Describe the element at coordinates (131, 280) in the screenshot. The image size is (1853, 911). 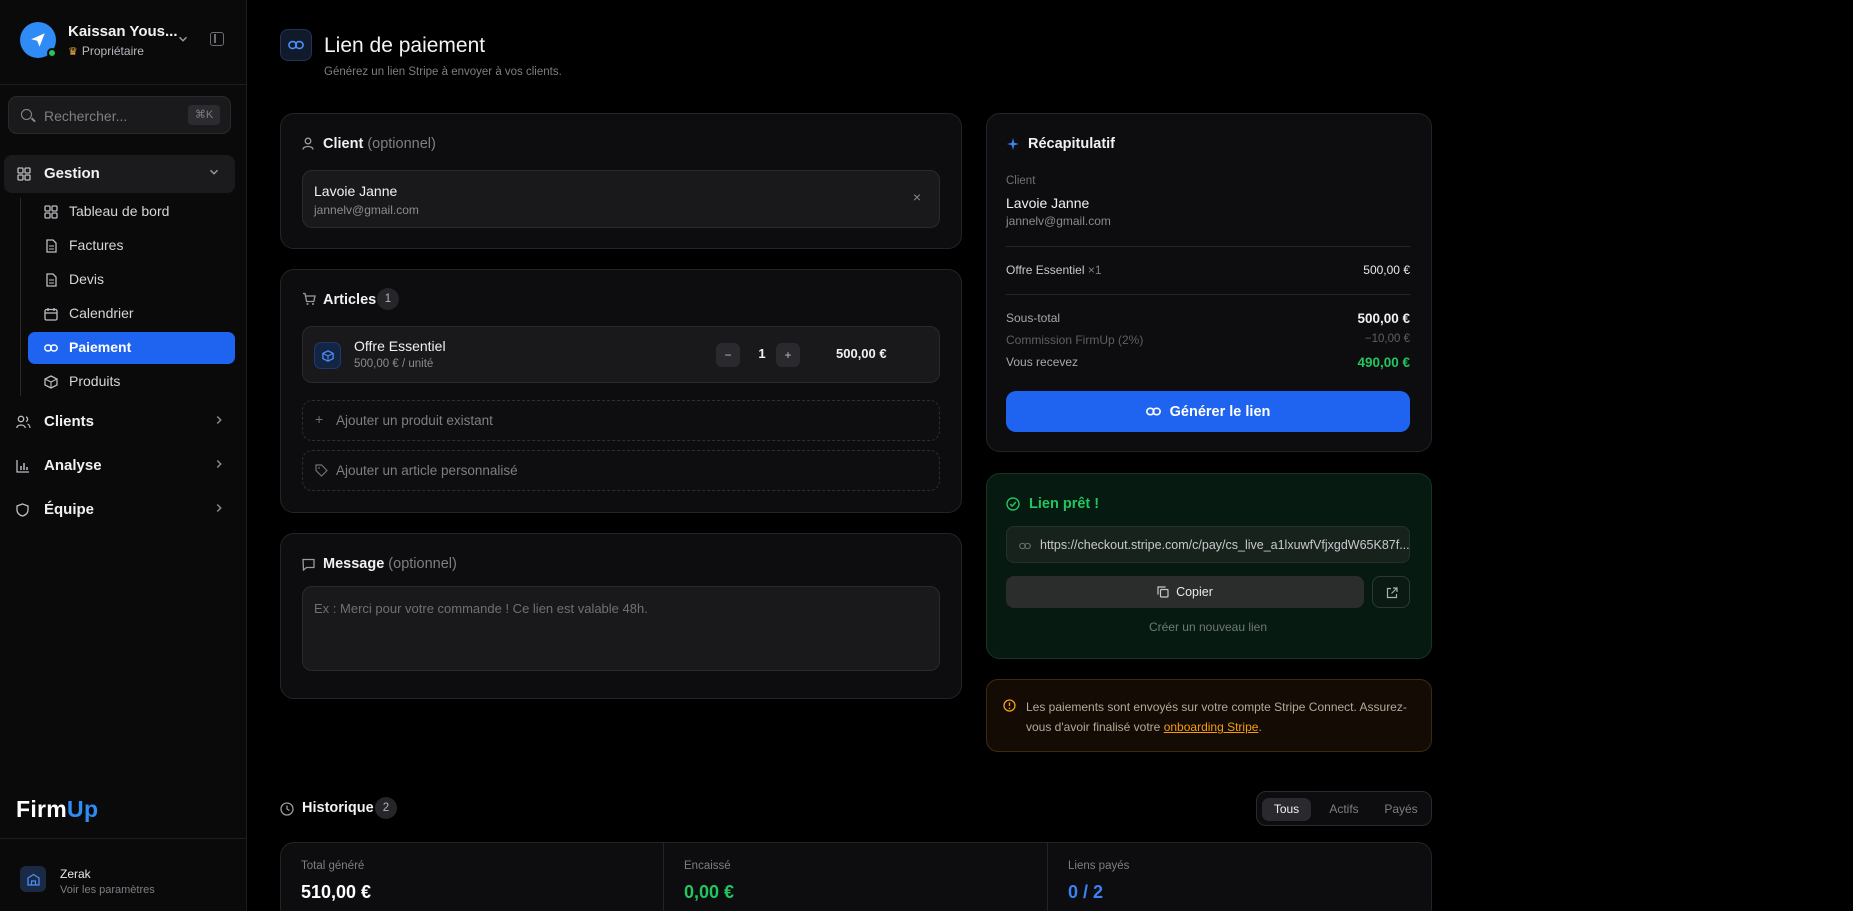
I see `sidebar-item-devis: Devis` at that location.